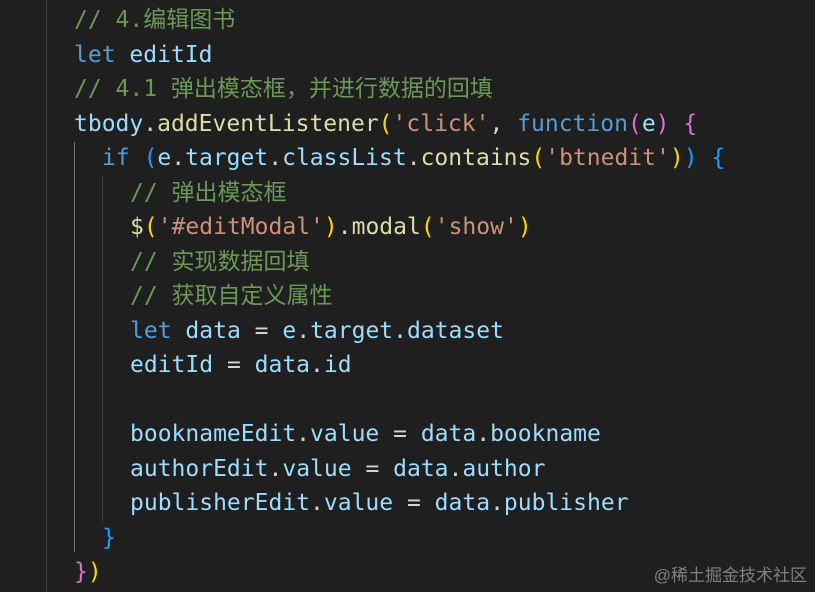 This screenshot has height=592, width=815. I want to click on code-token-method: addEventListener, so click(268, 124).